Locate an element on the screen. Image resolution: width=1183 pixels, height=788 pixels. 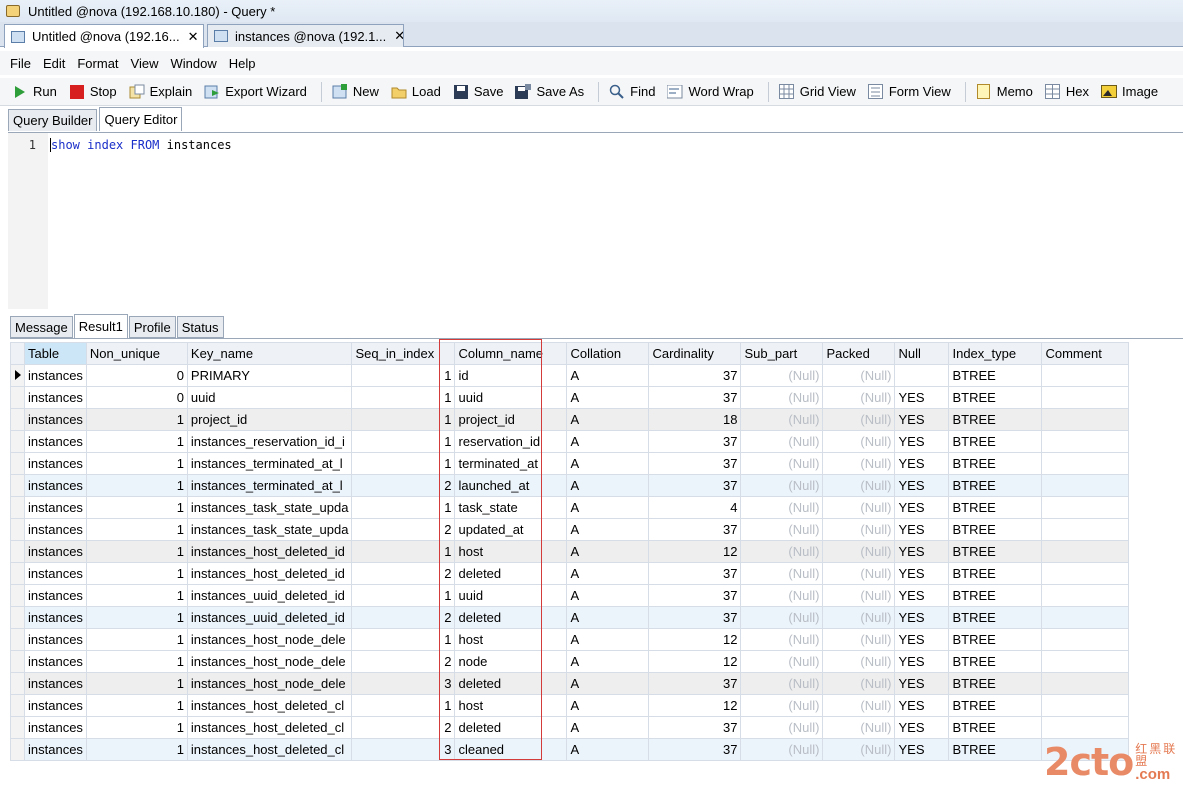
column-header-sub-part: Sub_part is located at coordinates (782, 353).